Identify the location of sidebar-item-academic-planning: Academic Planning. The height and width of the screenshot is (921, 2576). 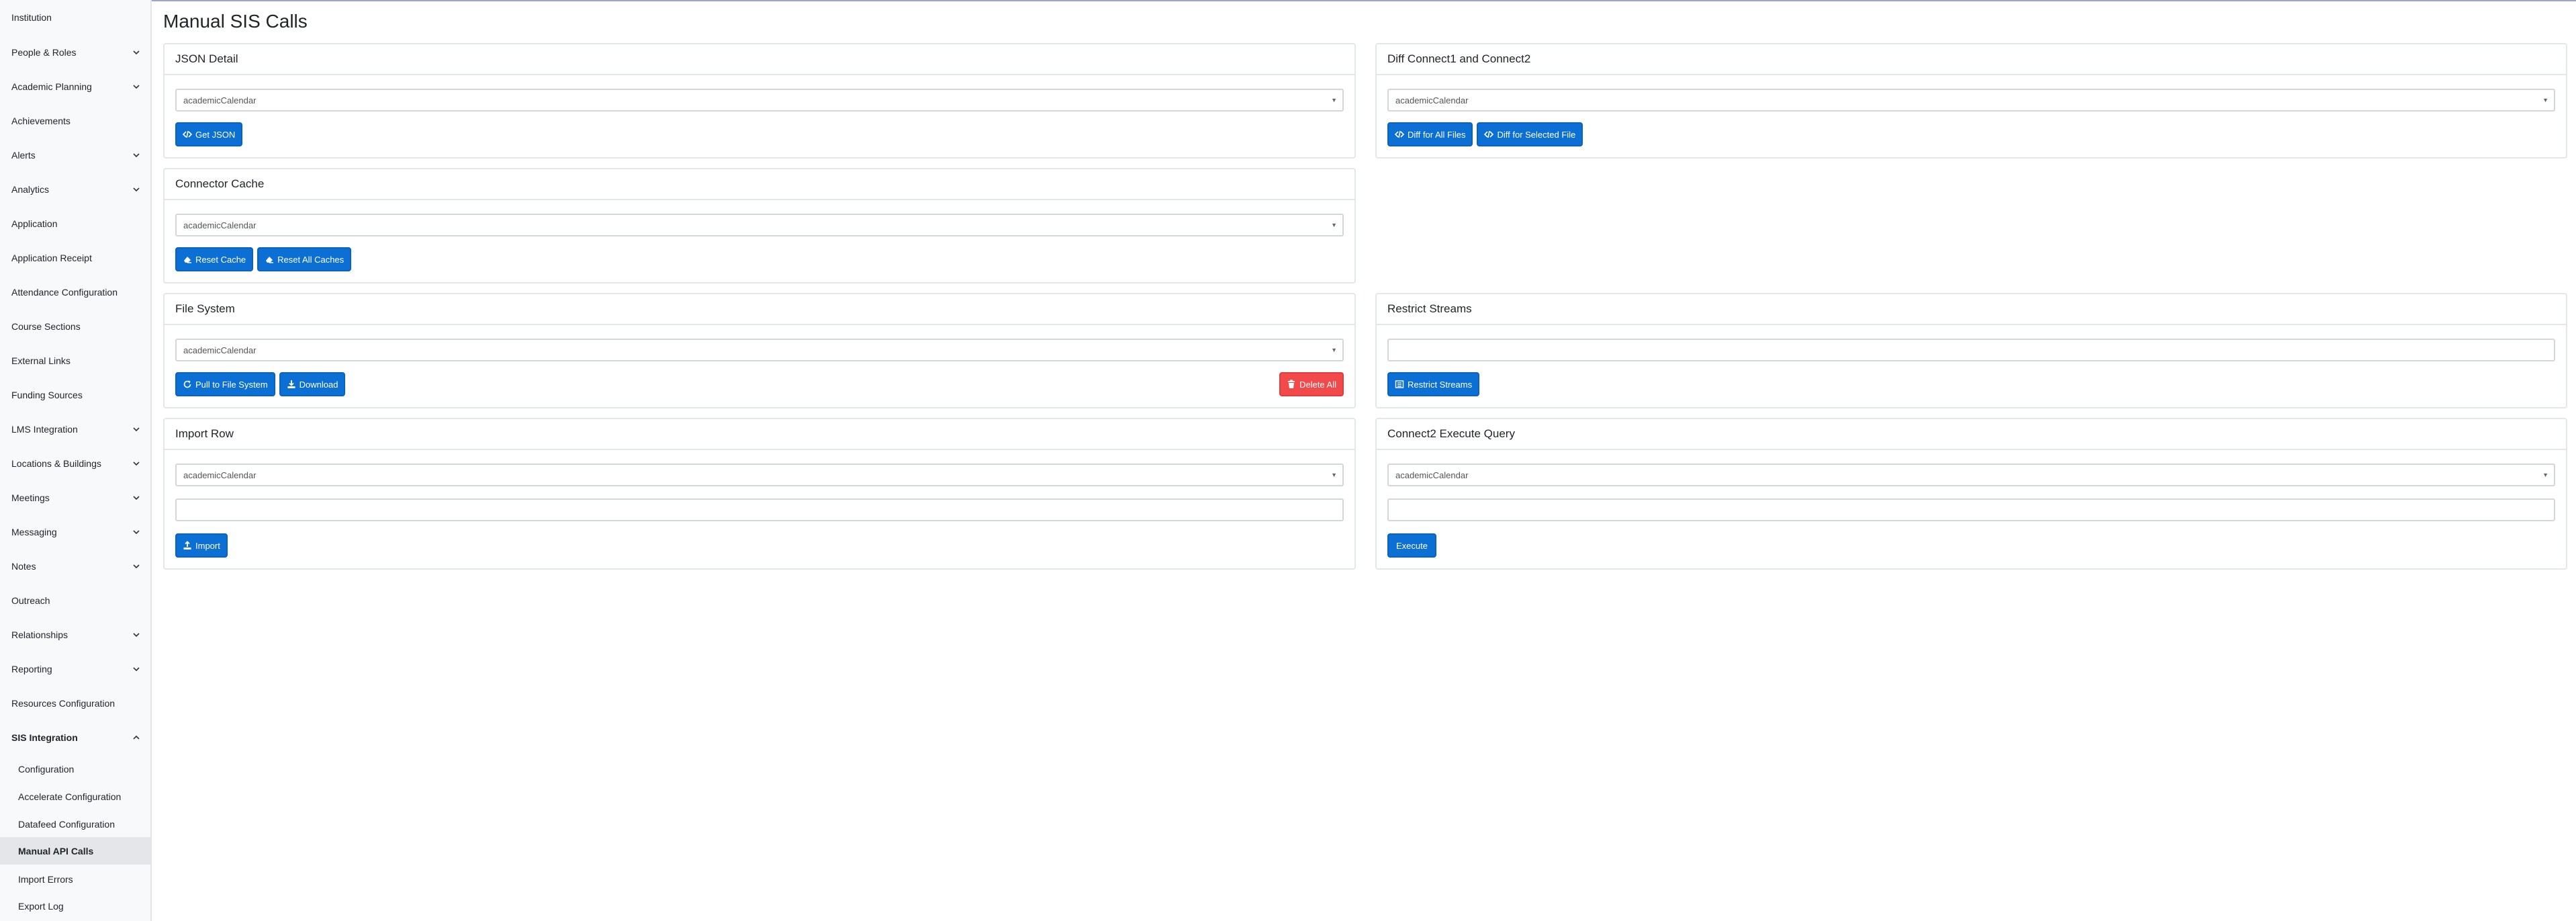
(75, 86).